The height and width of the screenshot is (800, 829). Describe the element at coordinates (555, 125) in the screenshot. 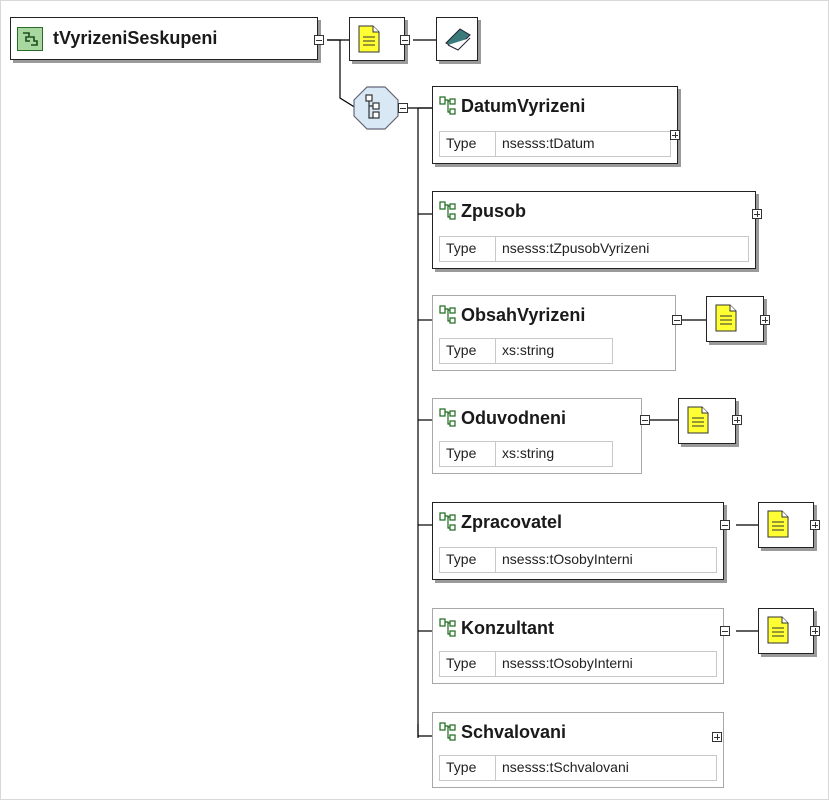

I see `element-box: DatumVyrizeni Type nsesss:tDatum` at that location.